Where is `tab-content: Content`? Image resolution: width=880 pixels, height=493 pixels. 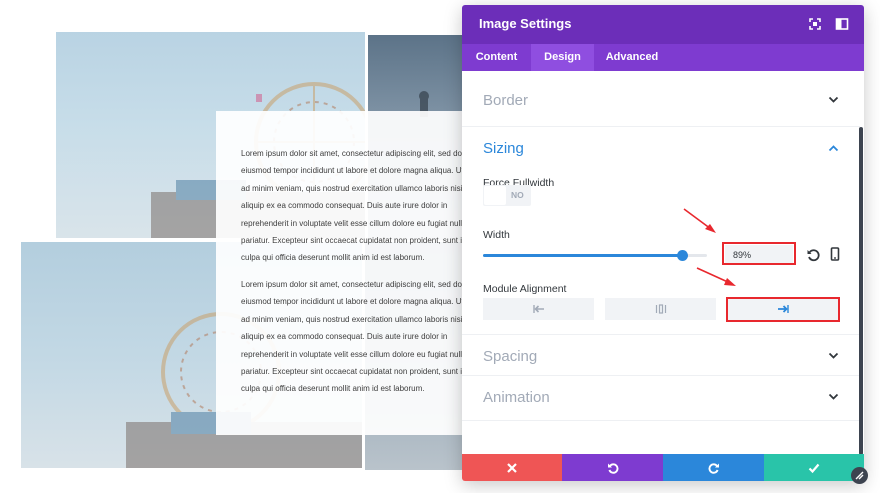 tab-content: Content is located at coordinates (496, 57).